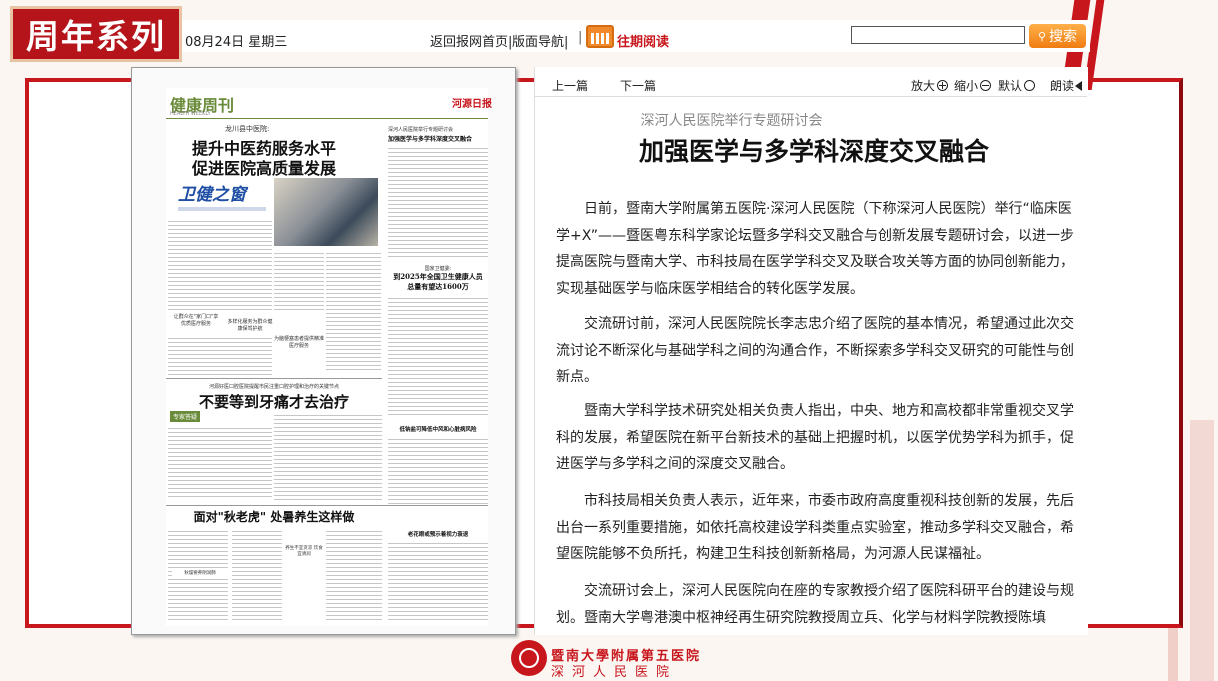  What do you see at coordinates (813, 151) in the screenshot?
I see `article-title: 加强医学与多学科深度交叉融合` at bounding box center [813, 151].